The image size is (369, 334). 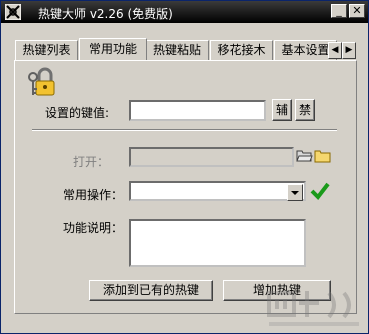 I want to click on add-to-existing-button: 添加到已有的热键, so click(x=151, y=290).